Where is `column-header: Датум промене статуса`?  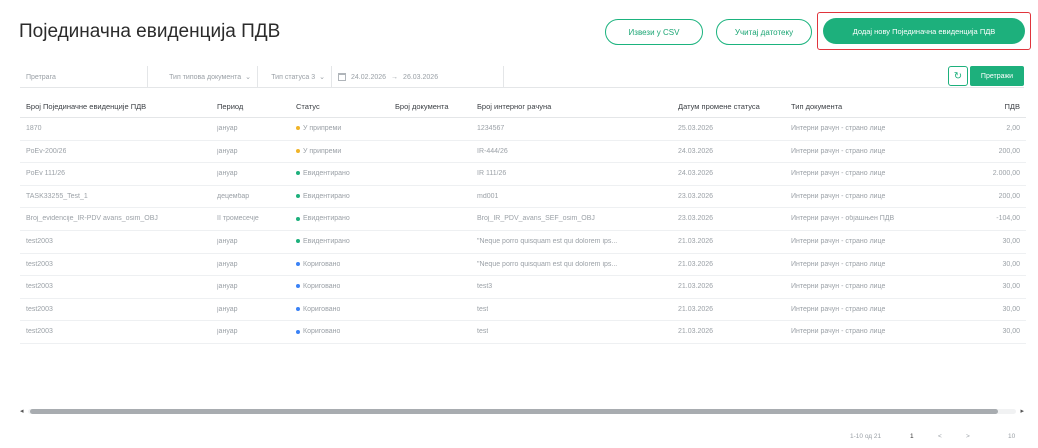
column-header: Датум промене статуса is located at coordinates (719, 106).